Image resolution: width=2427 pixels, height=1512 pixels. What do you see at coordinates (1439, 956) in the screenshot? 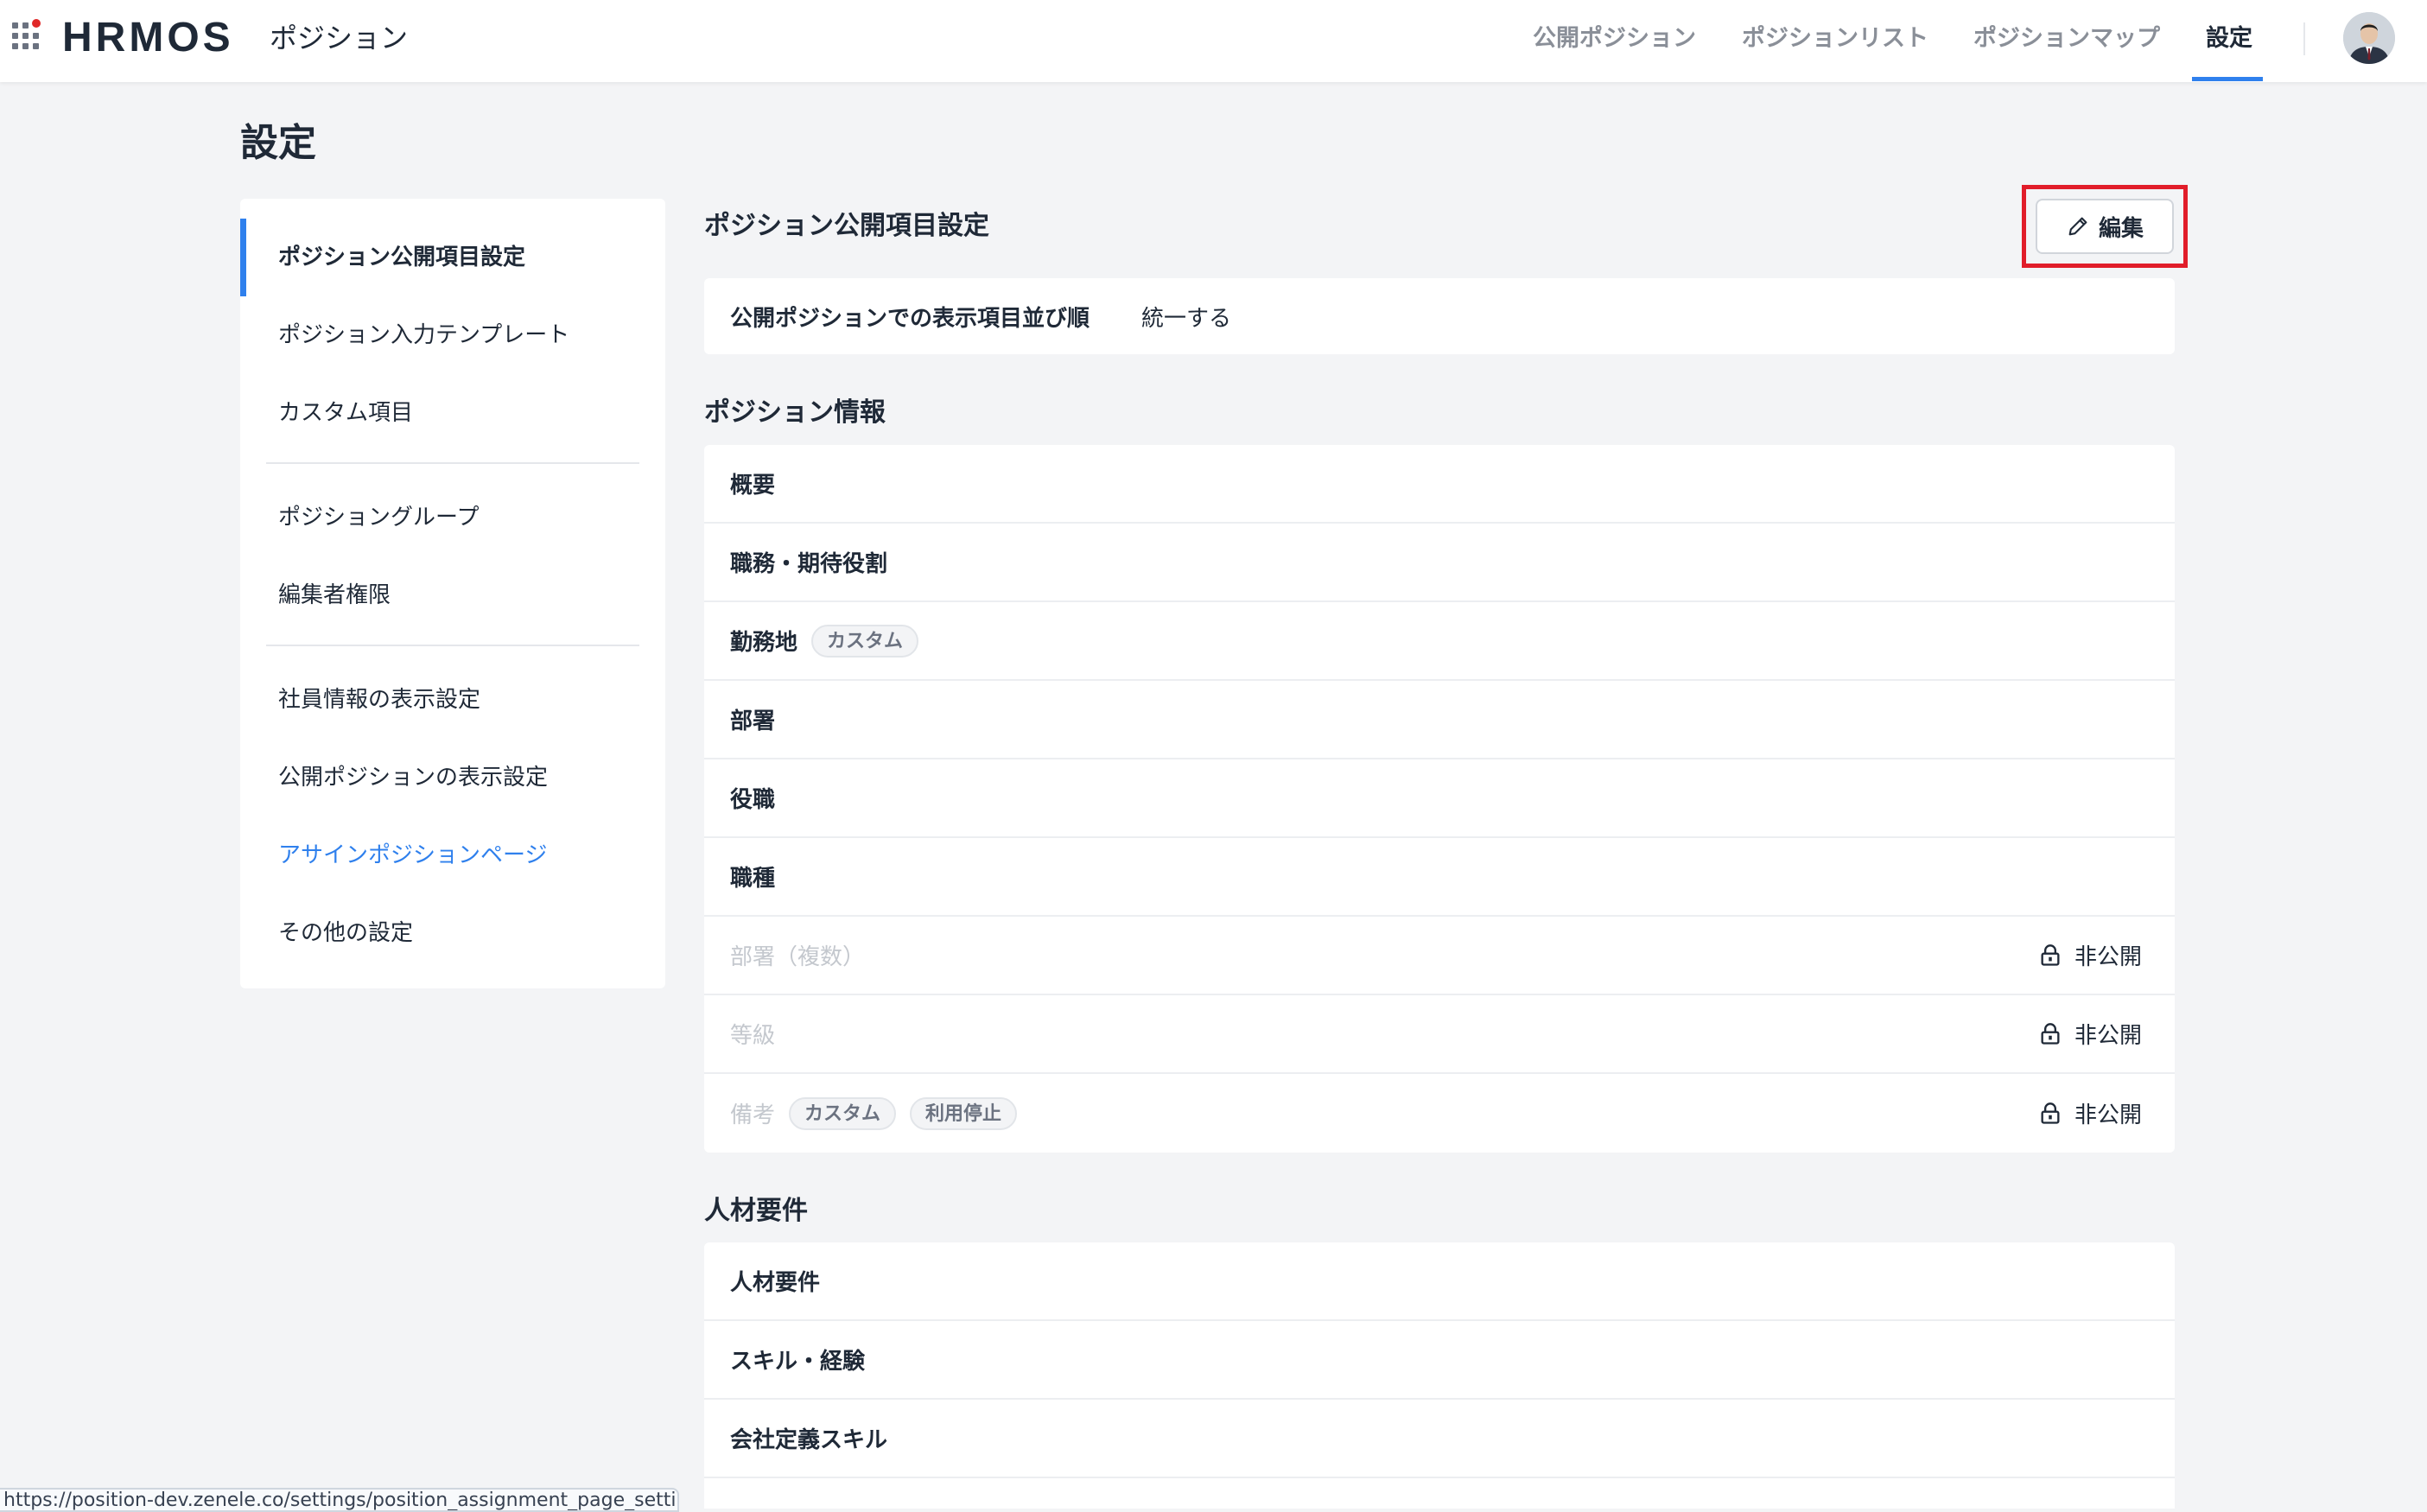
I see `field-row: 部署（複数） 非公開` at bounding box center [1439, 956].